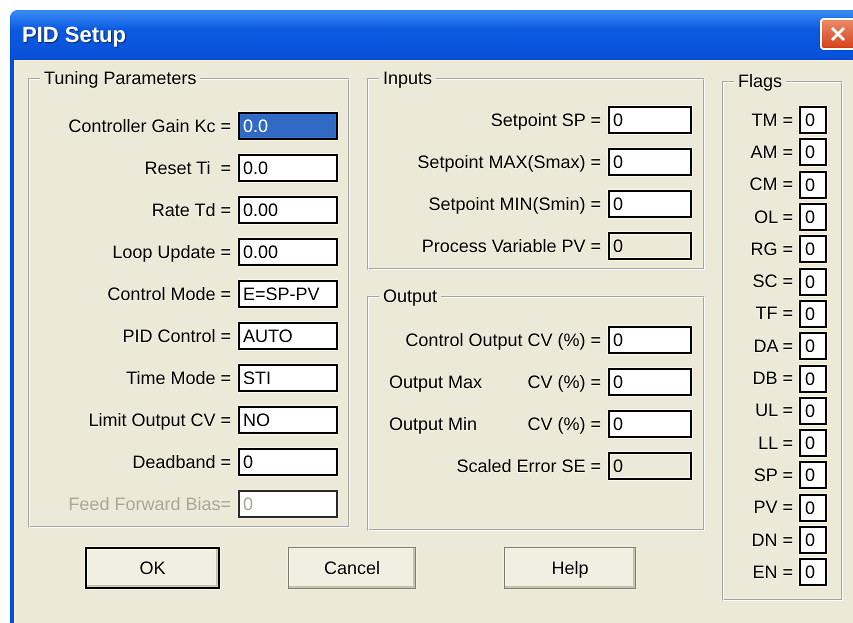 Image resolution: width=853 pixels, height=623 pixels. Describe the element at coordinates (149, 504) in the screenshot. I see `field-label: Feed Forward Bias=` at that location.